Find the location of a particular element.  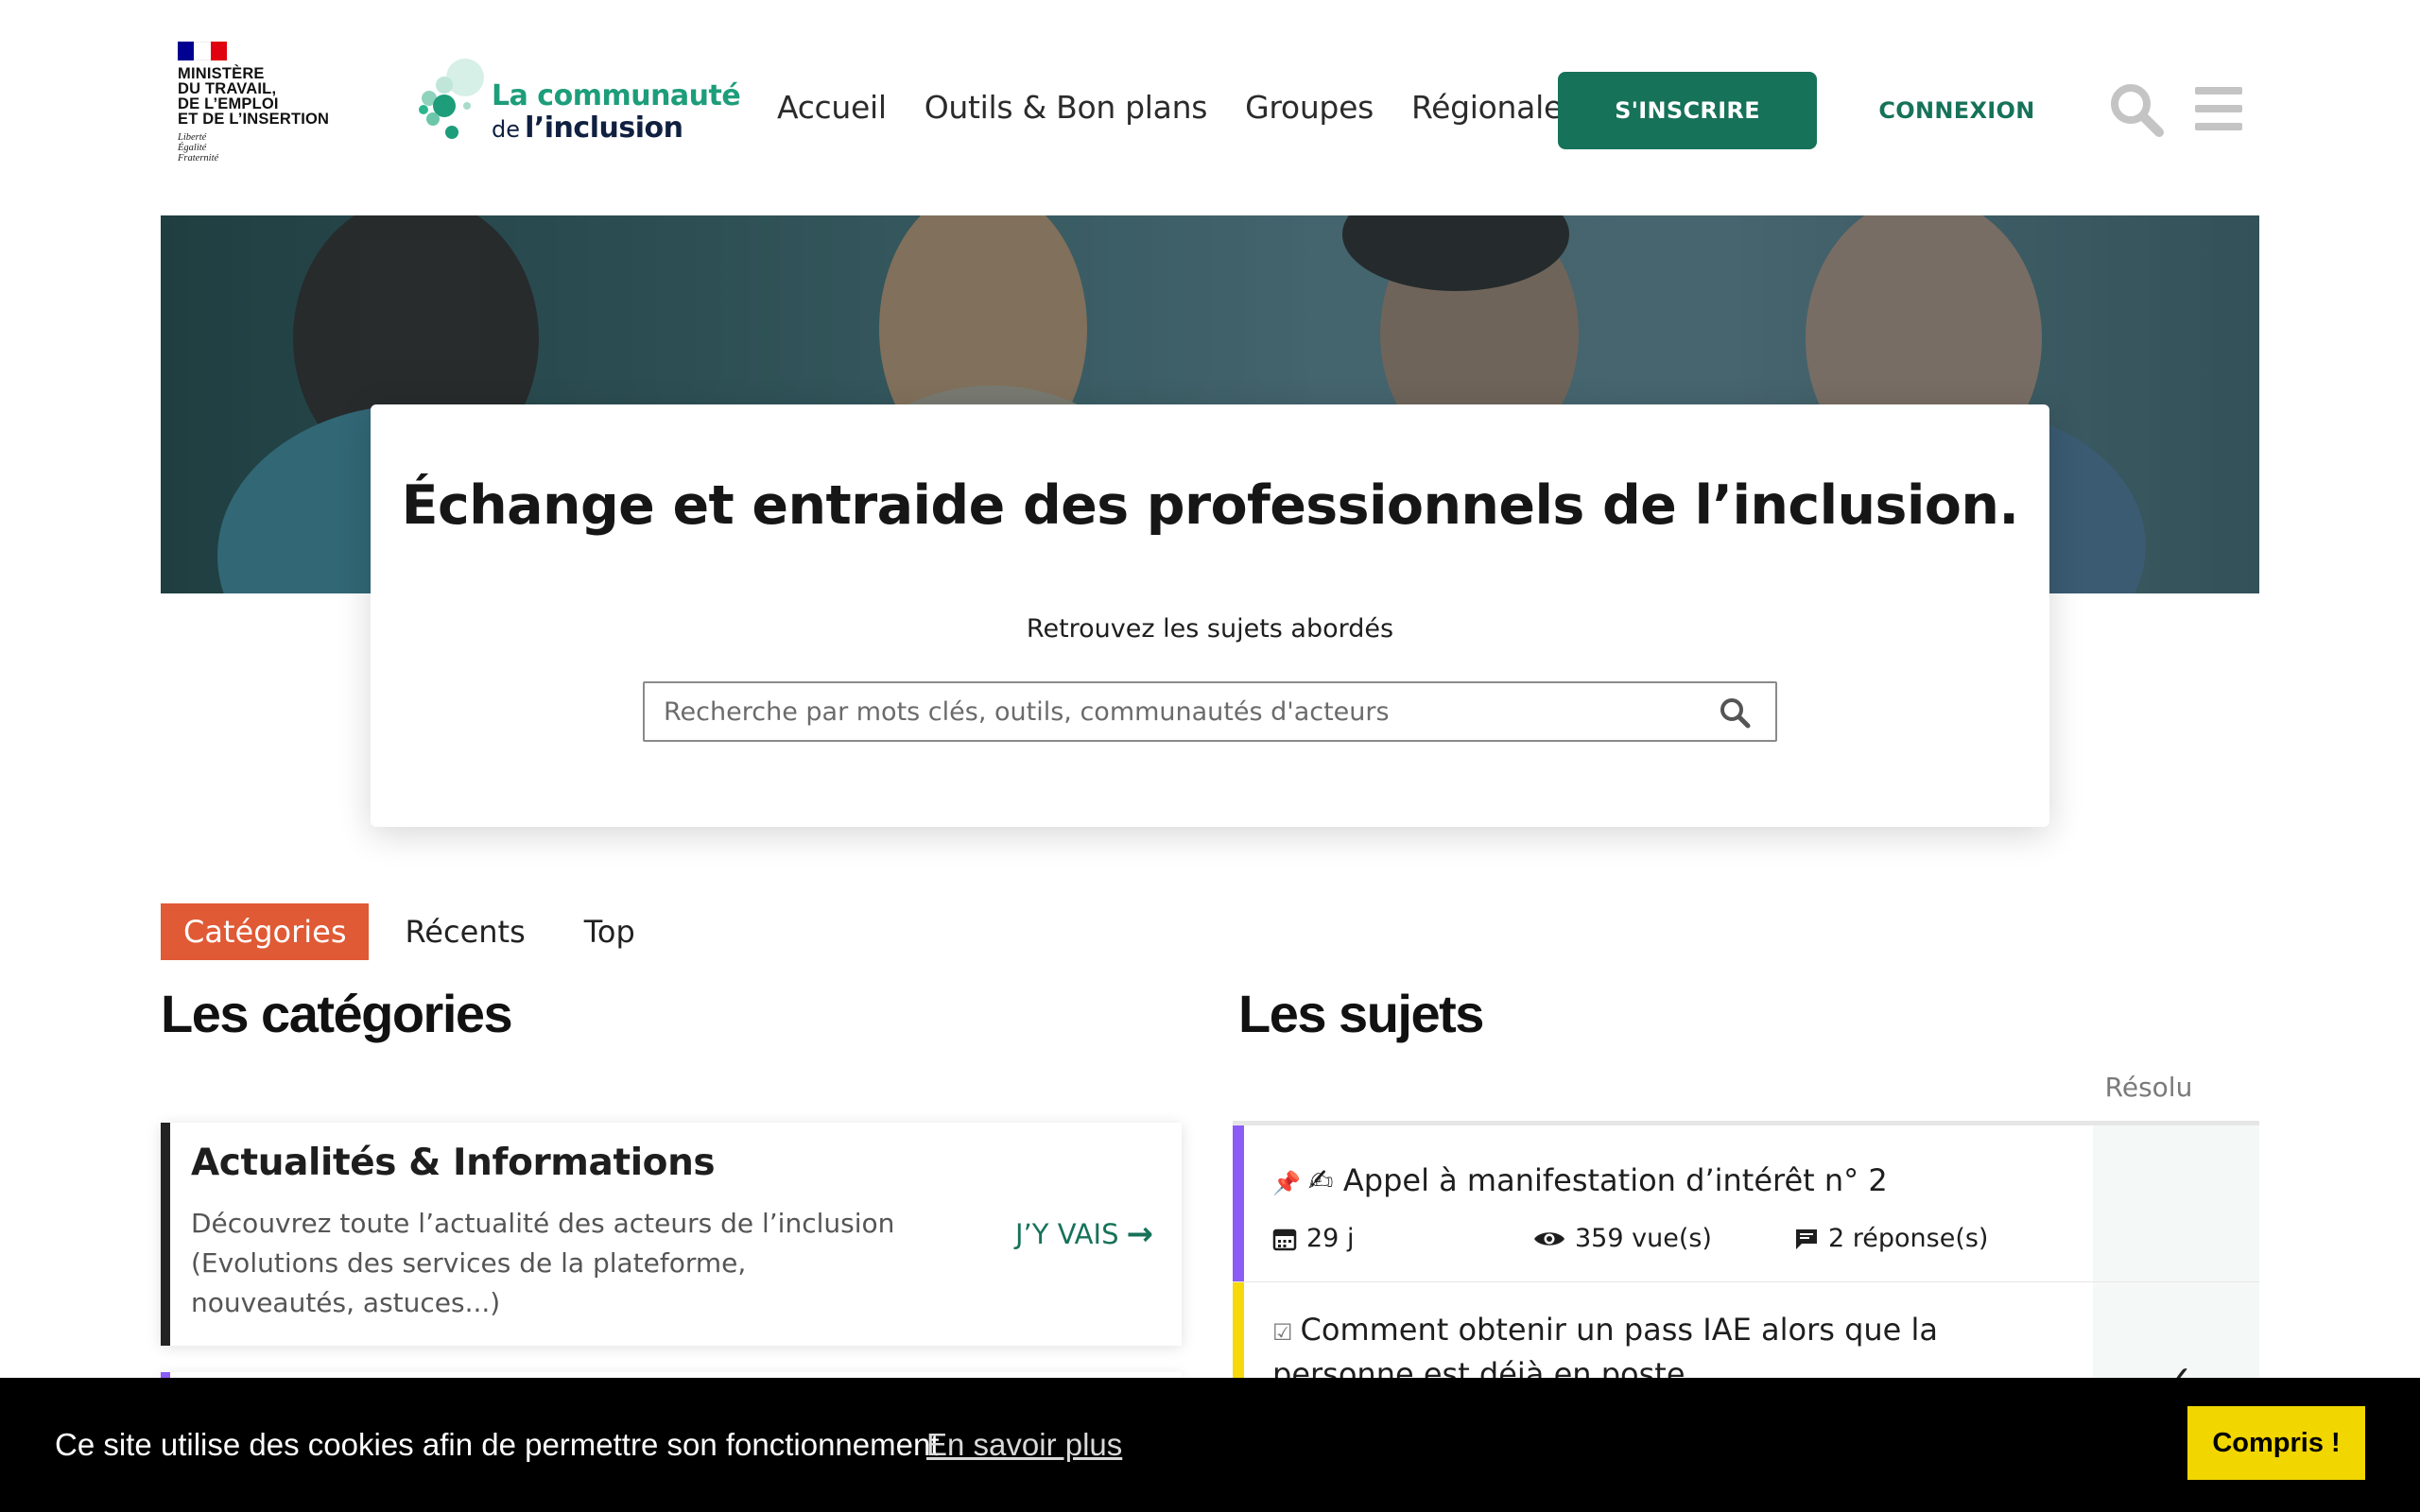

french-flag-icon is located at coordinates (202, 51).